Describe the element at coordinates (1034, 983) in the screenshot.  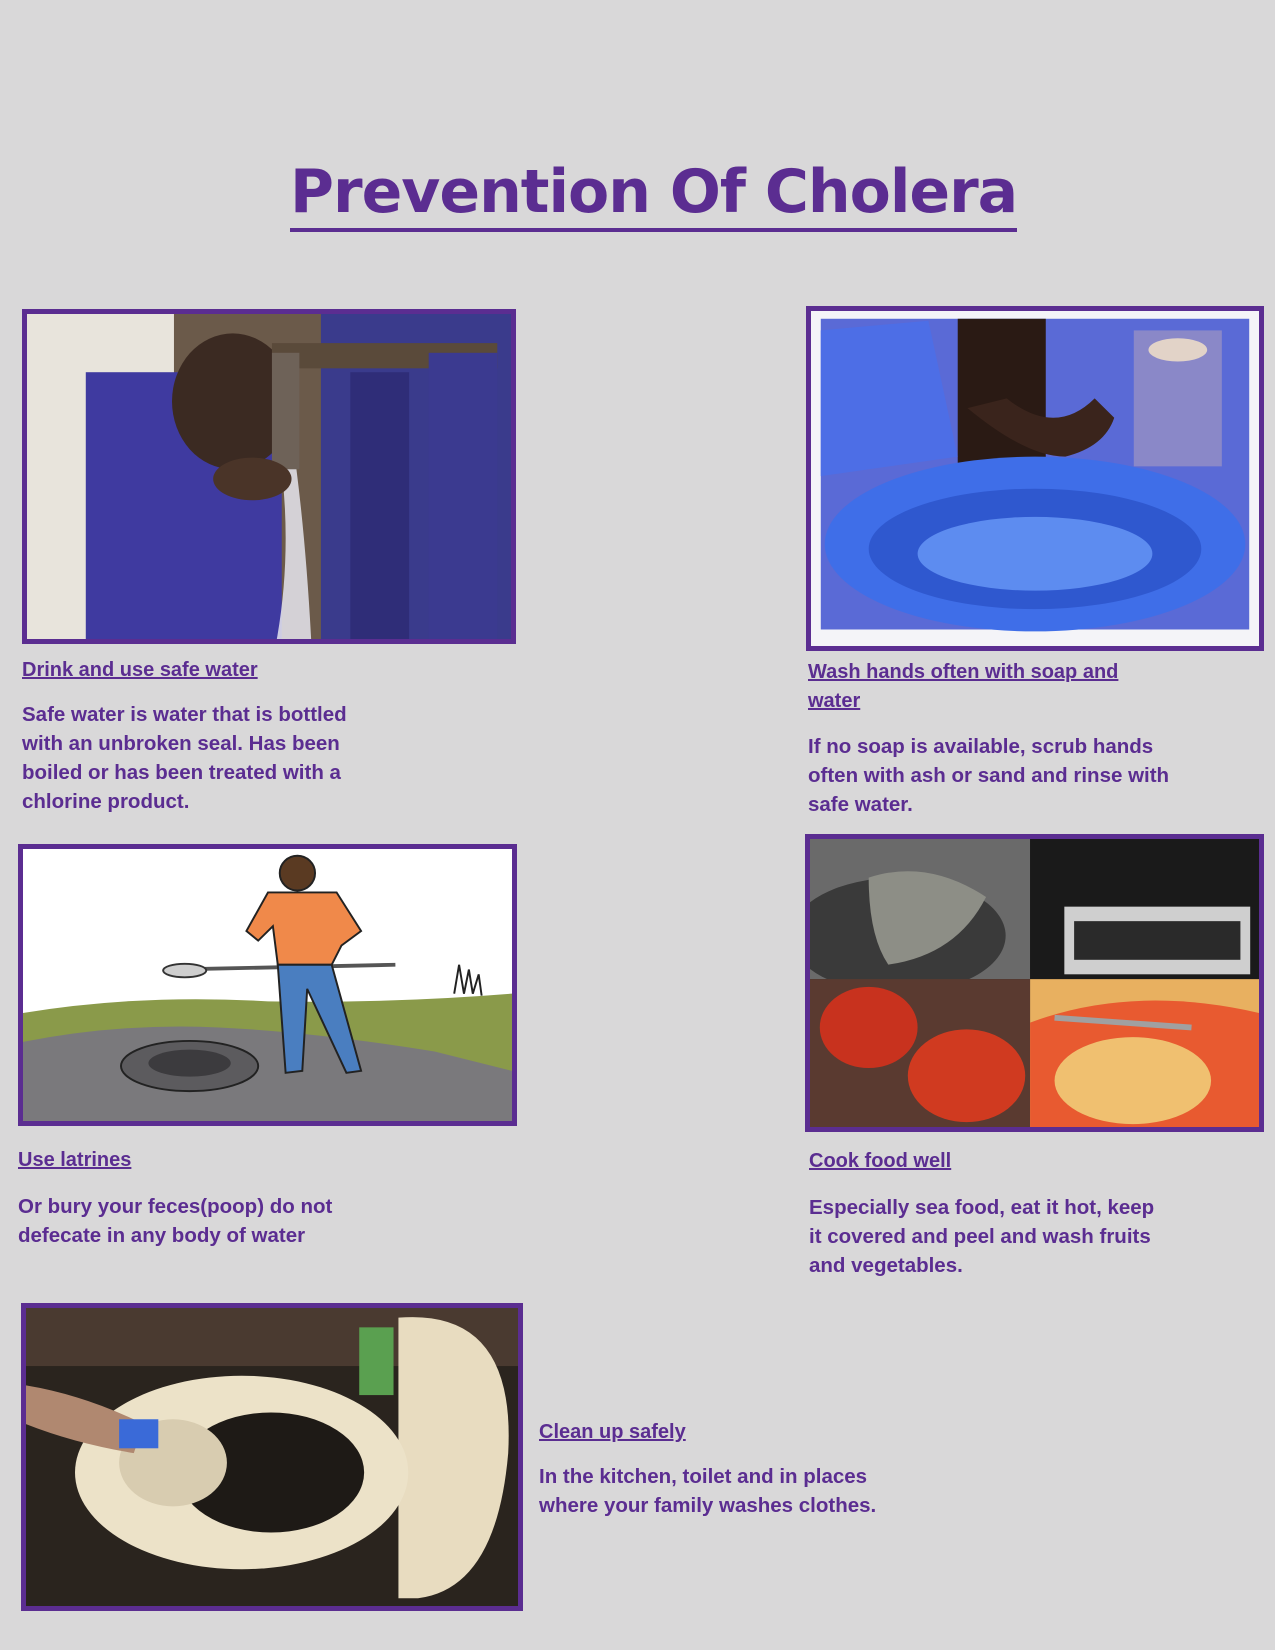
I see `cooking-food-photo` at that location.